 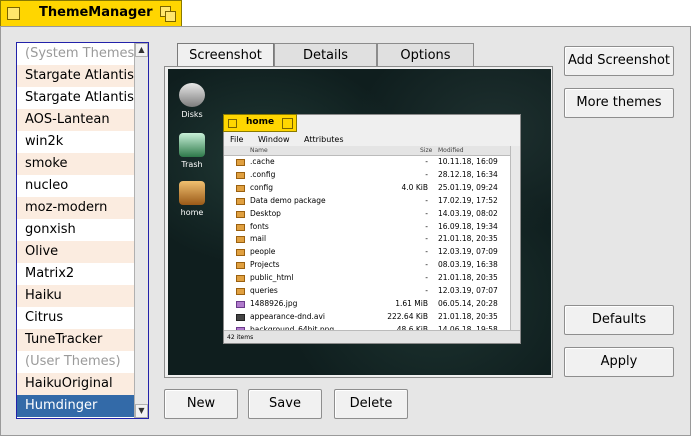 What do you see at coordinates (367, 278) in the screenshot?
I see `tracker-row: public_html -21.01.18, 20:35` at bounding box center [367, 278].